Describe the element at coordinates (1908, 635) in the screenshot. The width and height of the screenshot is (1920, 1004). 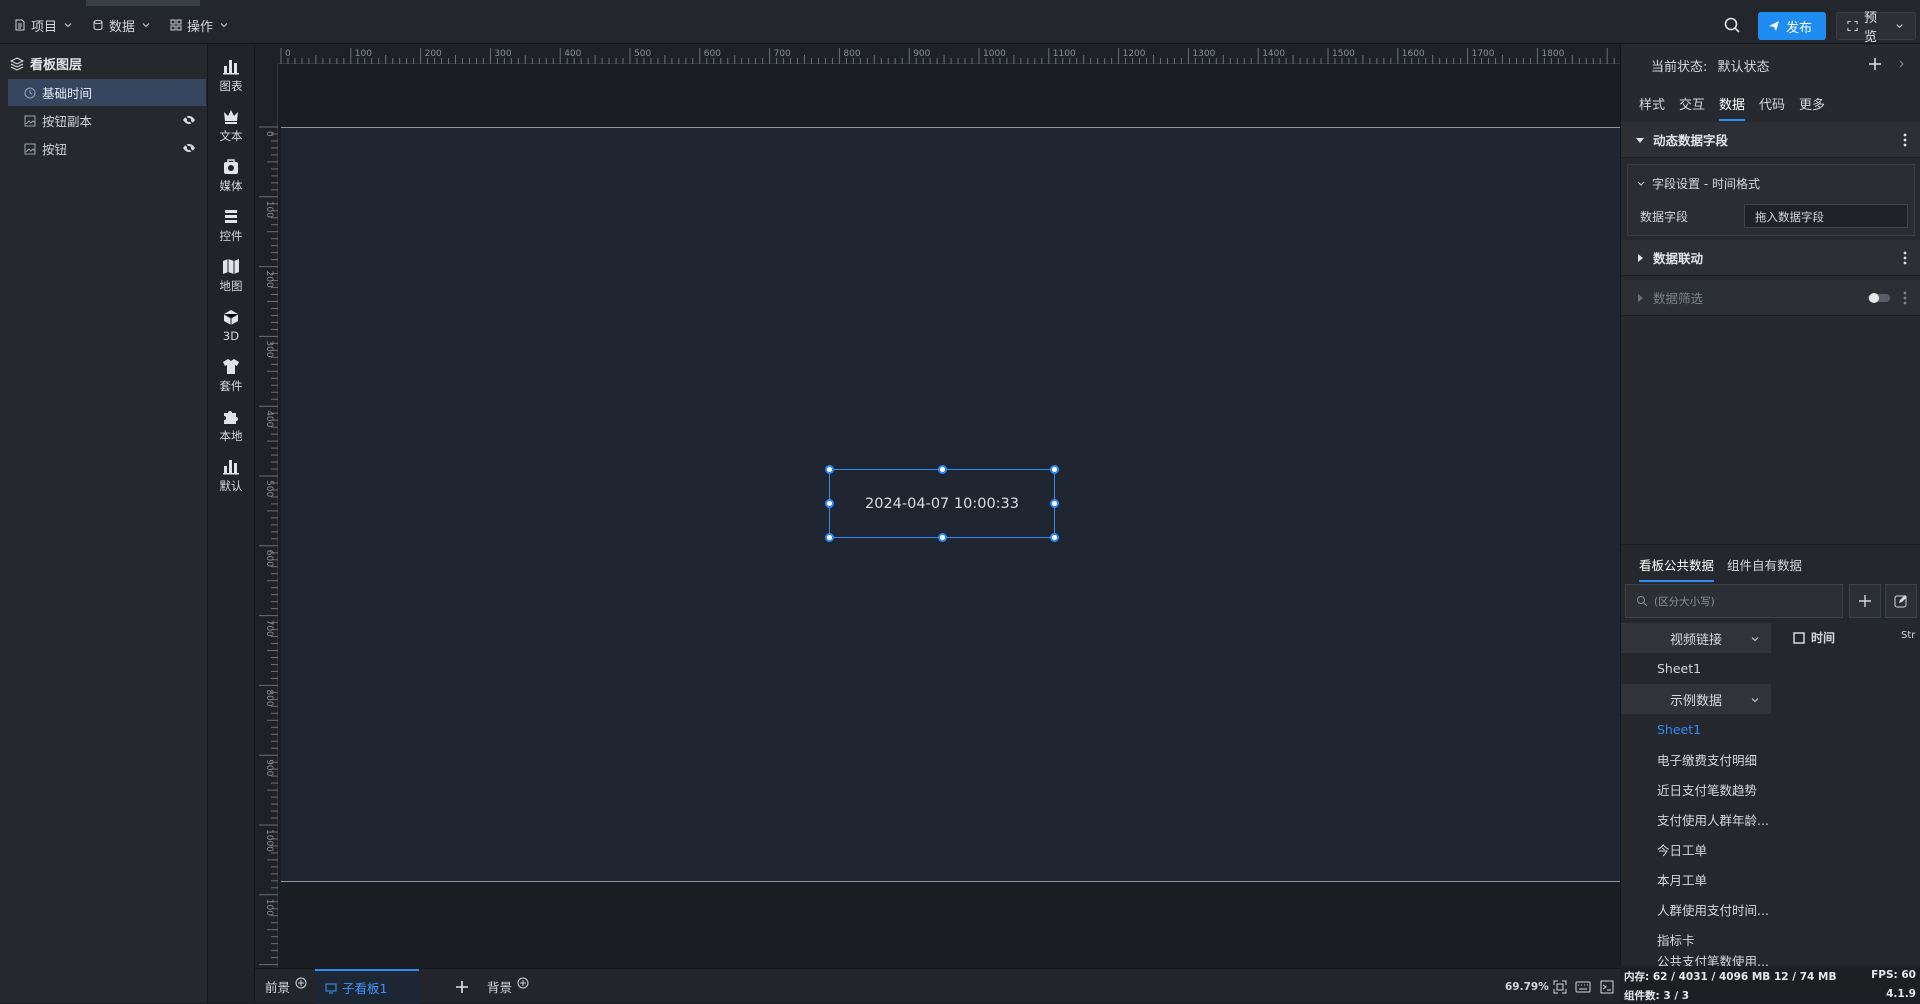
I see `data-field-type: Str` at that location.